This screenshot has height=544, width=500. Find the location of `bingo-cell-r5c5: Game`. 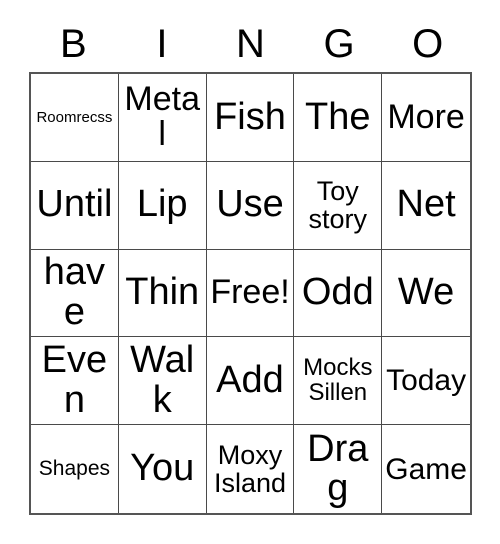

bingo-cell-r5c5: Game is located at coordinates (426, 469).